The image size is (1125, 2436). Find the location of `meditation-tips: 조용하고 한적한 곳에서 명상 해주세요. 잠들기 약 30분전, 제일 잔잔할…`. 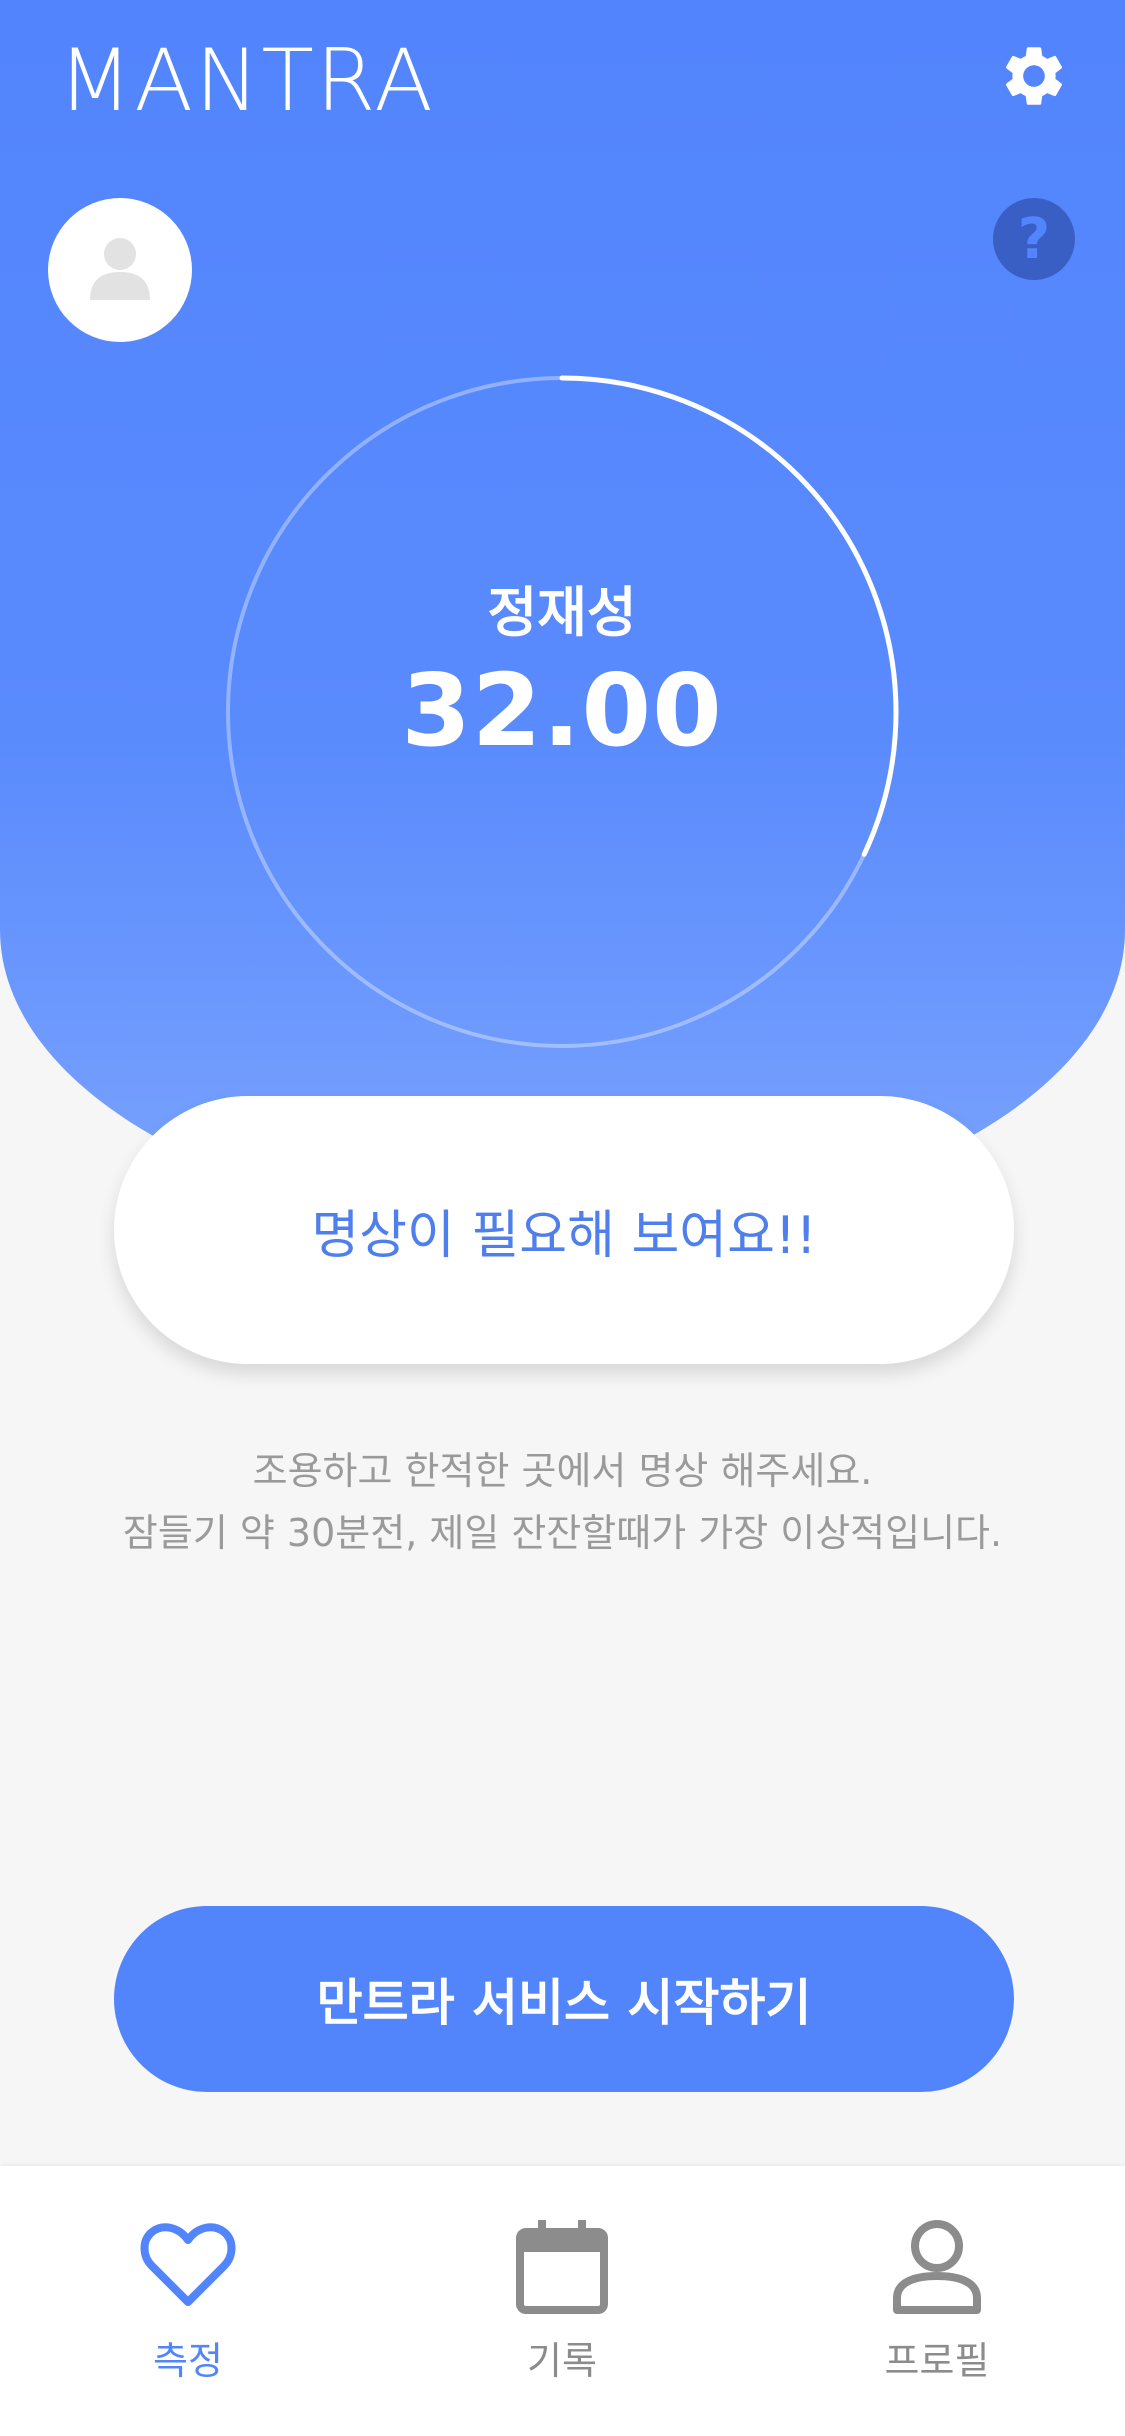

meditation-tips: 조용하고 한적한 곳에서 명상 해주세요. 잠들기 약 30분전, 제일 잔잔할… is located at coordinates (562, 1502).